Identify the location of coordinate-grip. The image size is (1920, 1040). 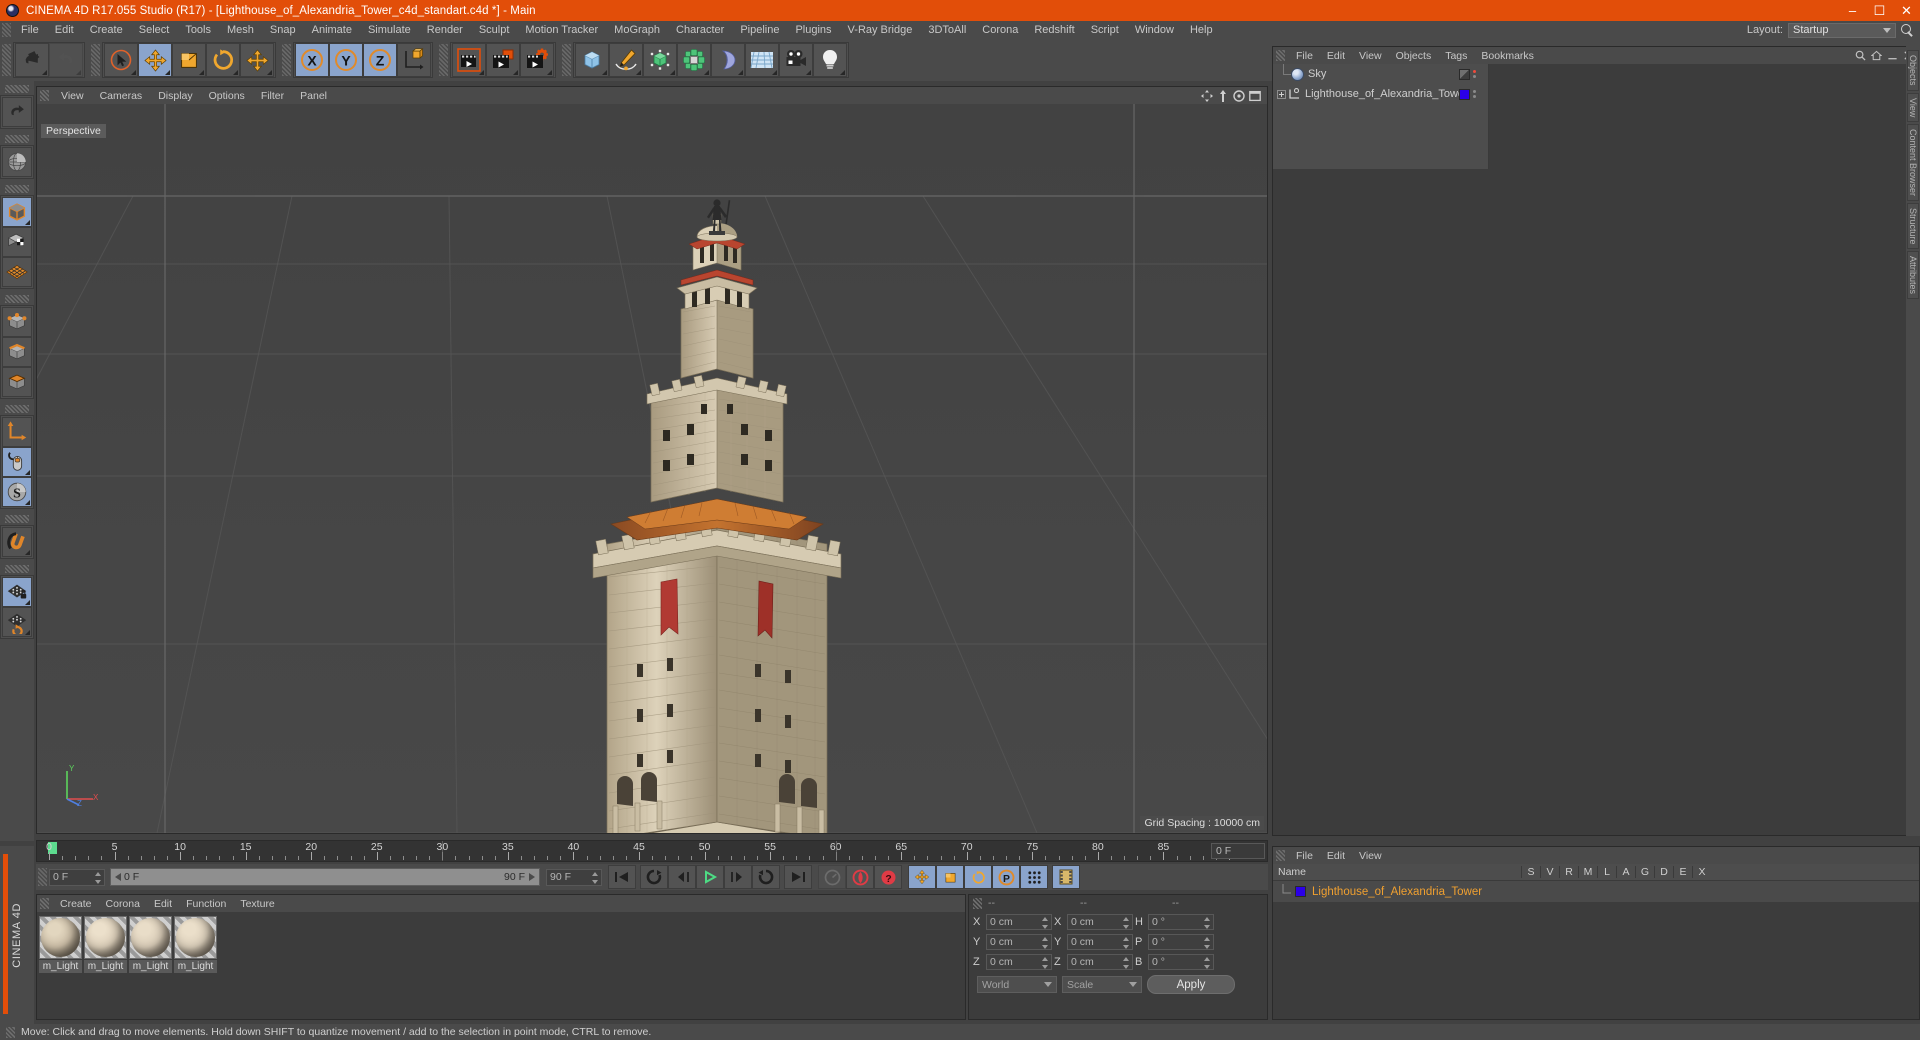
(977, 903).